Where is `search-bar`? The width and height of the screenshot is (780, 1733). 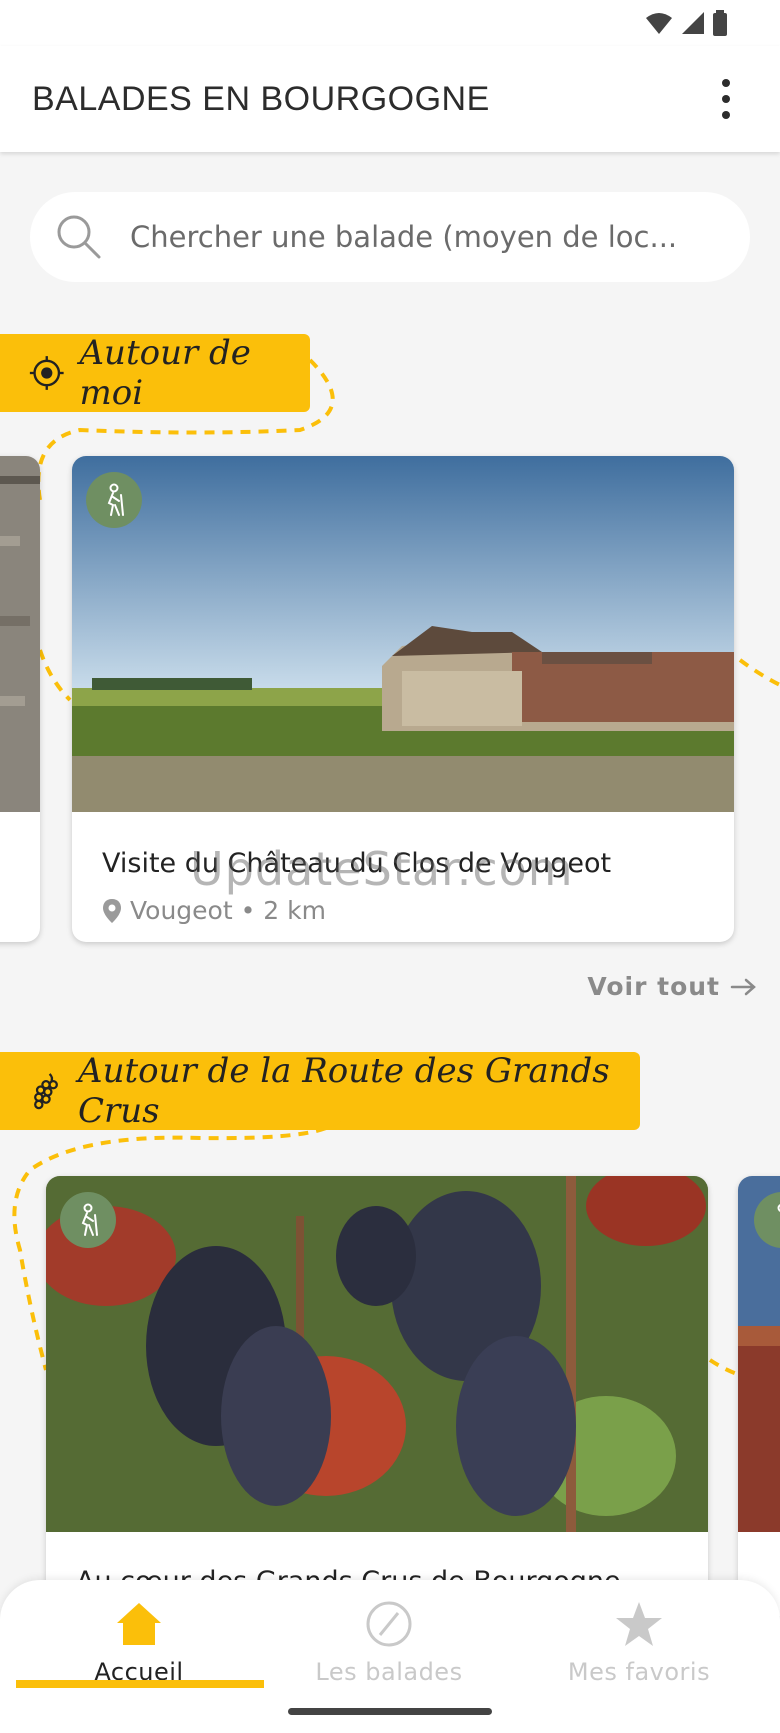 search-bar is located at coordinates (390, 237).